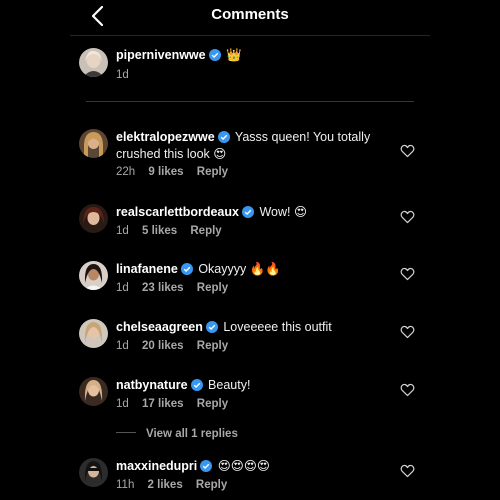 The image size is (500, 500). Describe the element at coordinates (250, 479) in the screenshot. I see `comment-row: maxxinedupri 😍😍😍😍 11h 2 likes Reply` at that location.